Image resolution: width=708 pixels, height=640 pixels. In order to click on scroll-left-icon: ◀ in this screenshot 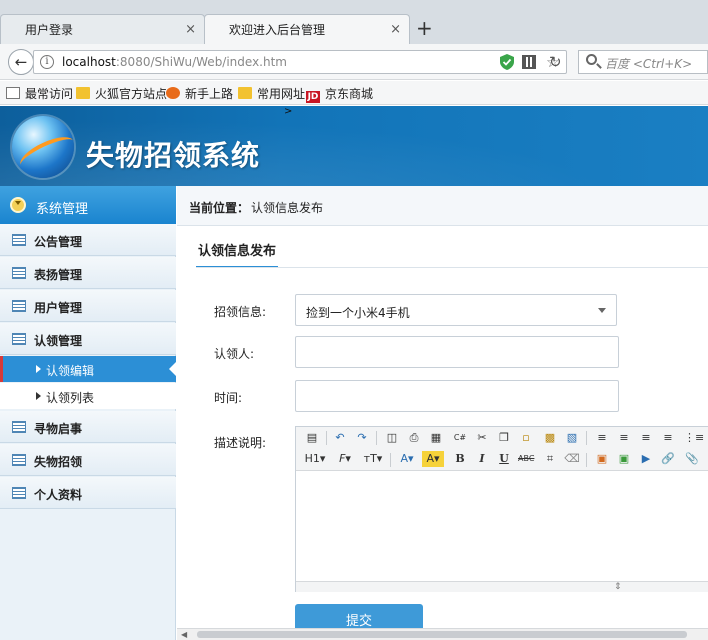, I will do `click(184, 634)`.